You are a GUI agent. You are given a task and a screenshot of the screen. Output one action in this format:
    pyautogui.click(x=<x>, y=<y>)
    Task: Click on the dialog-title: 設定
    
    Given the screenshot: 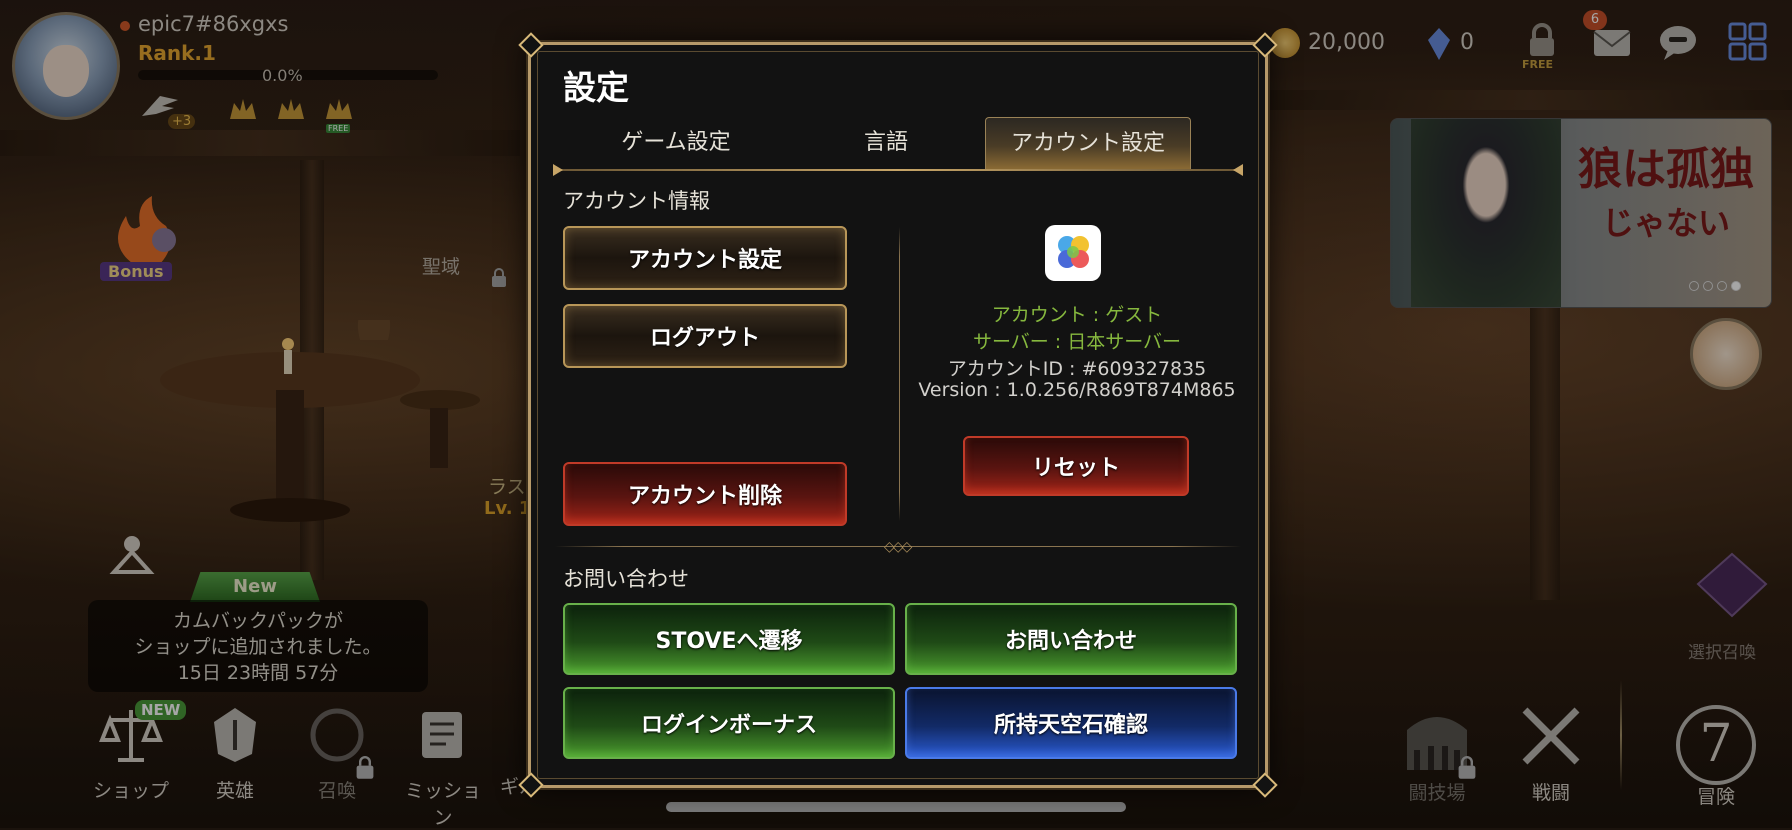 What is the action you would take?
    pyautogui.click(x=596, y=87)
    